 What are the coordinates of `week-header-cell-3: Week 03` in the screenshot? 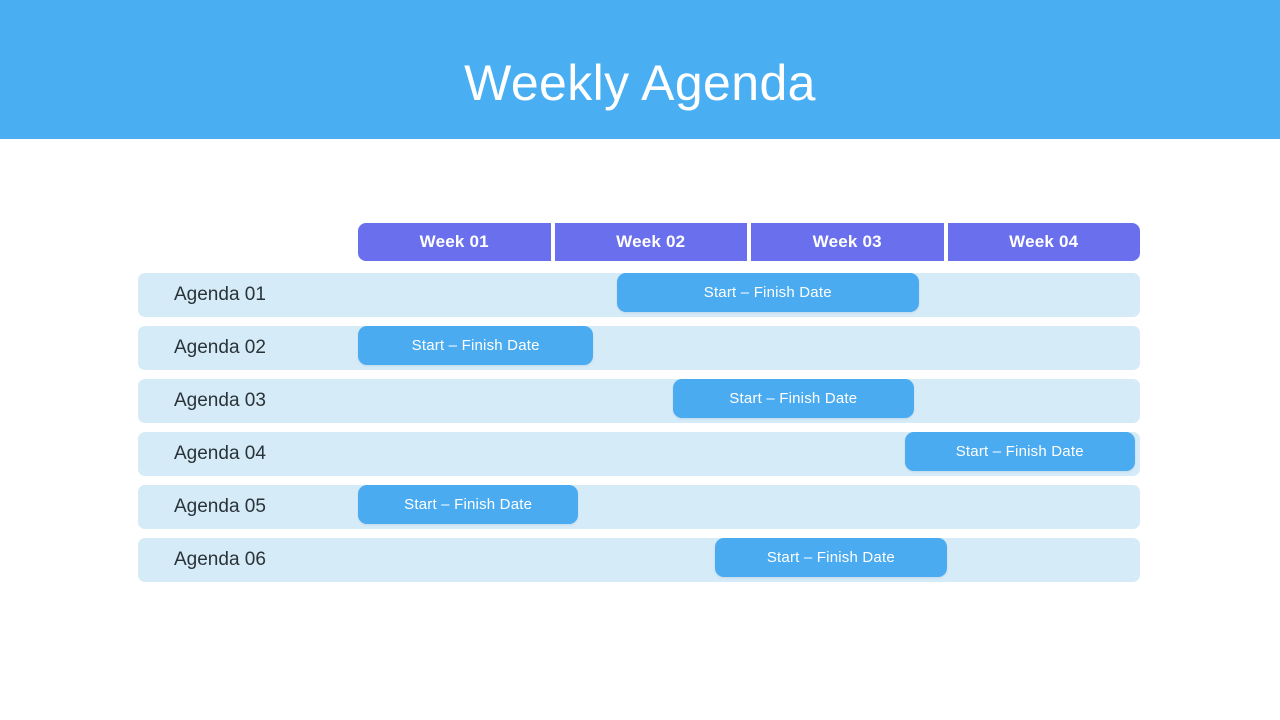 It's located at (847, 242).